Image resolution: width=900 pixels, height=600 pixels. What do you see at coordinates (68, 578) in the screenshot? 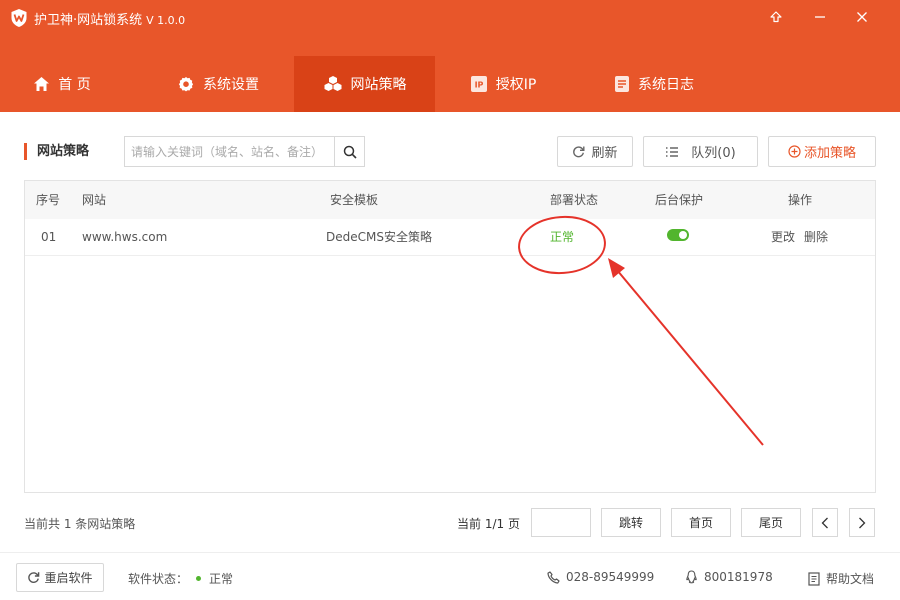
I see `restart-label: 重启软件` at bounding box center [68, 578].